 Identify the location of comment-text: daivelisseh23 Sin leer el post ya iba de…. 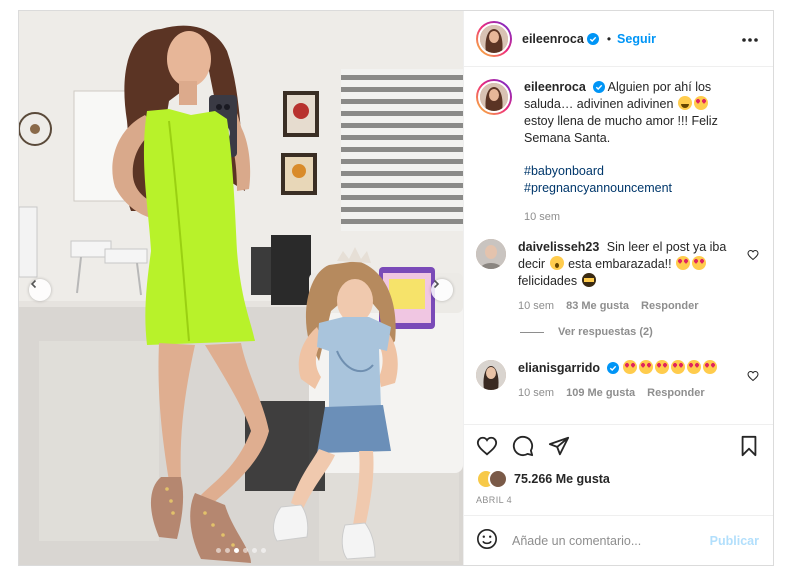
(627, 264).